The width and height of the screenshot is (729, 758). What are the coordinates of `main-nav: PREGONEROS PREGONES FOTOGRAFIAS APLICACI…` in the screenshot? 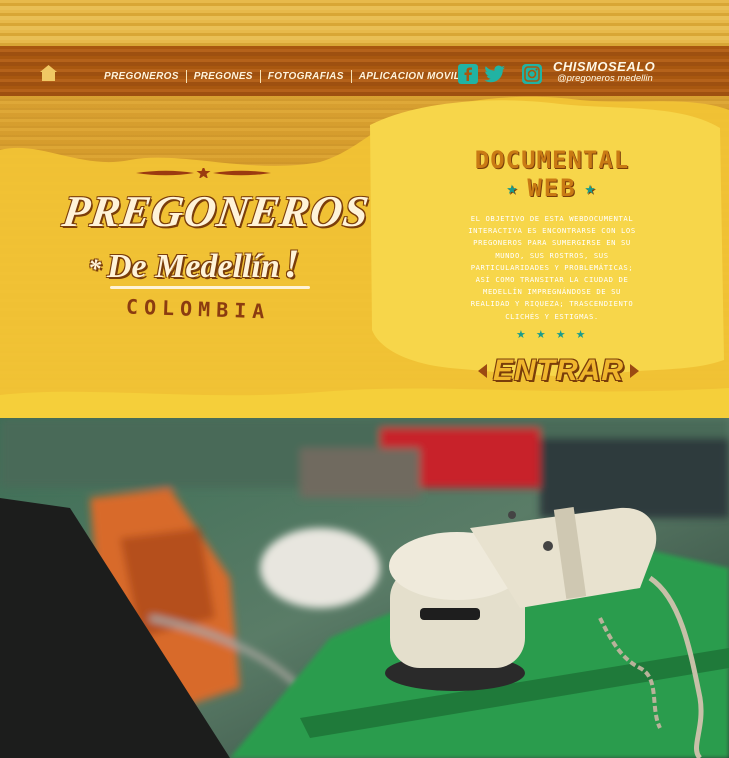 It's located at (282, 76).